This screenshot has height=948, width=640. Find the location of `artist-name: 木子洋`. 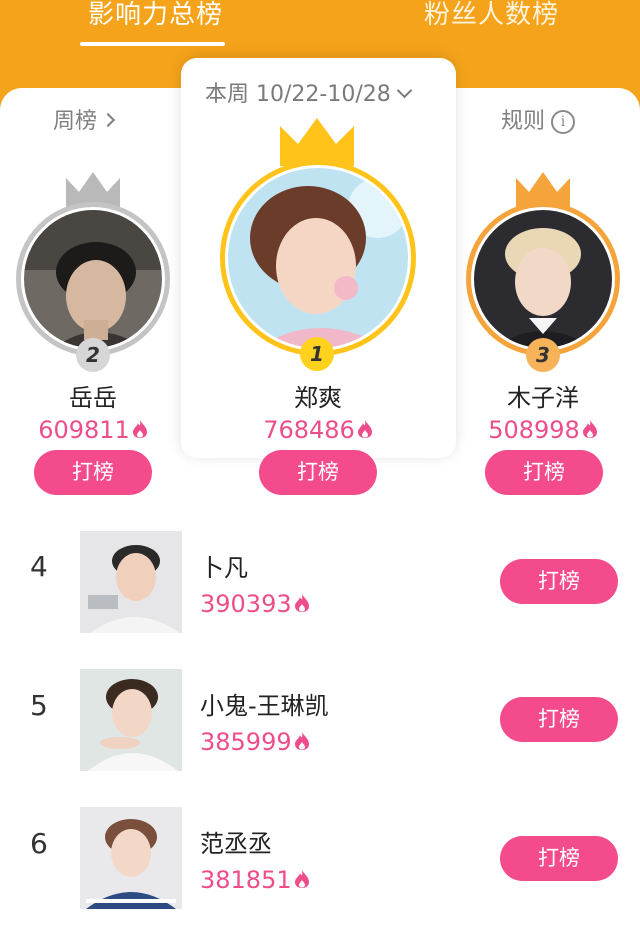

artist-name: 木子洋 is located at coordinates (543, 398).